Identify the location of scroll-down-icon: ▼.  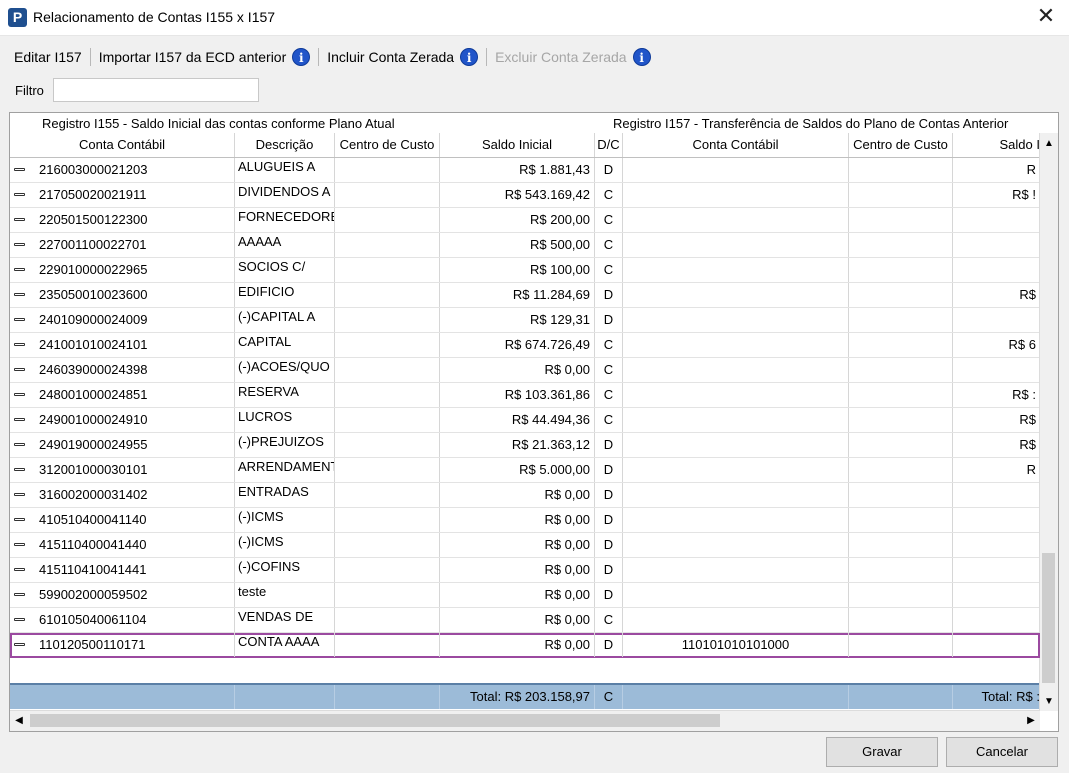
(1049, 702).